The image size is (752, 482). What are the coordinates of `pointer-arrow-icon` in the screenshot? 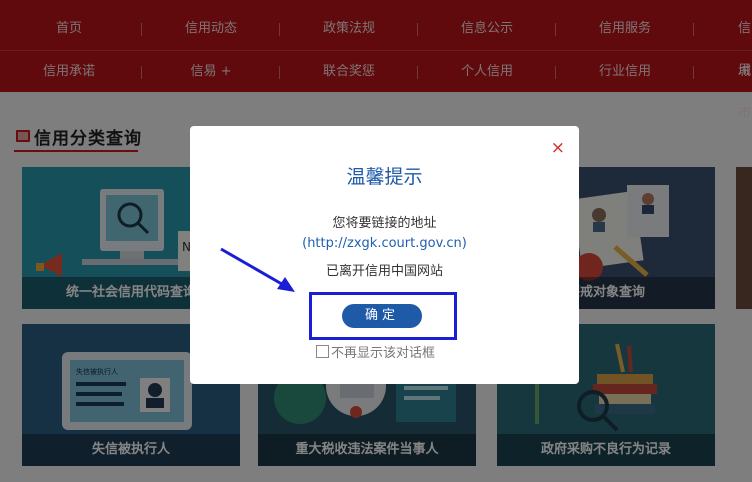 It's located at (257, 269).